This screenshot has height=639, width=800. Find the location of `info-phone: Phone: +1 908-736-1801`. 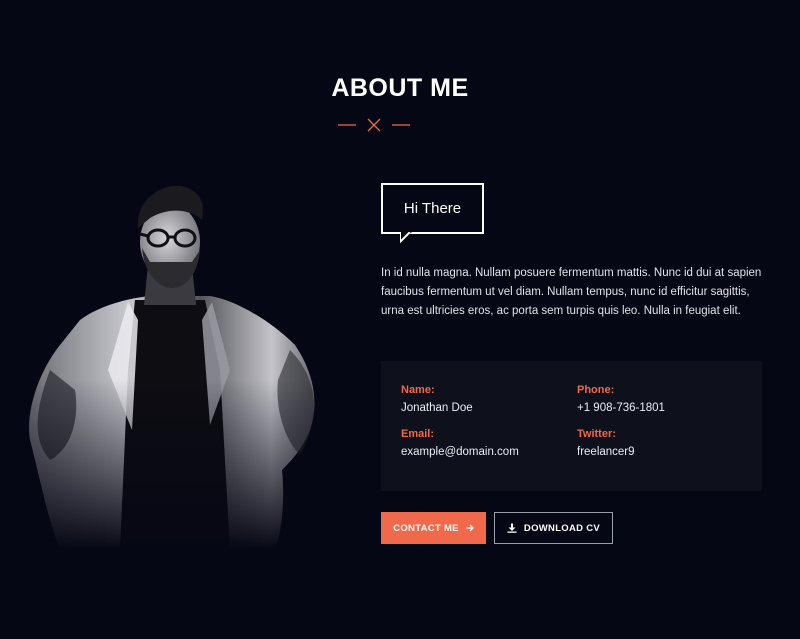

info-phone: Phone: +1 908-736-1801 is located at coordinates (621, 400).